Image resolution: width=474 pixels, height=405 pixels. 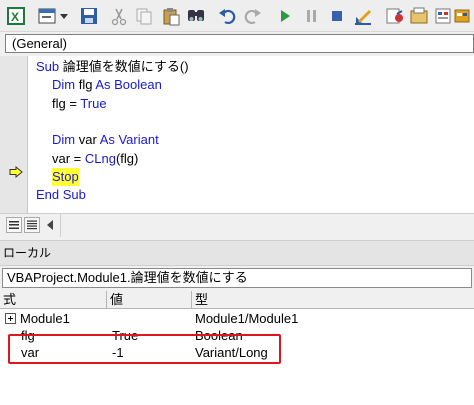 What do you see at coordinates (196, 16) in the screenshot?
I see `find-icon` at bounding box center [196, 16].